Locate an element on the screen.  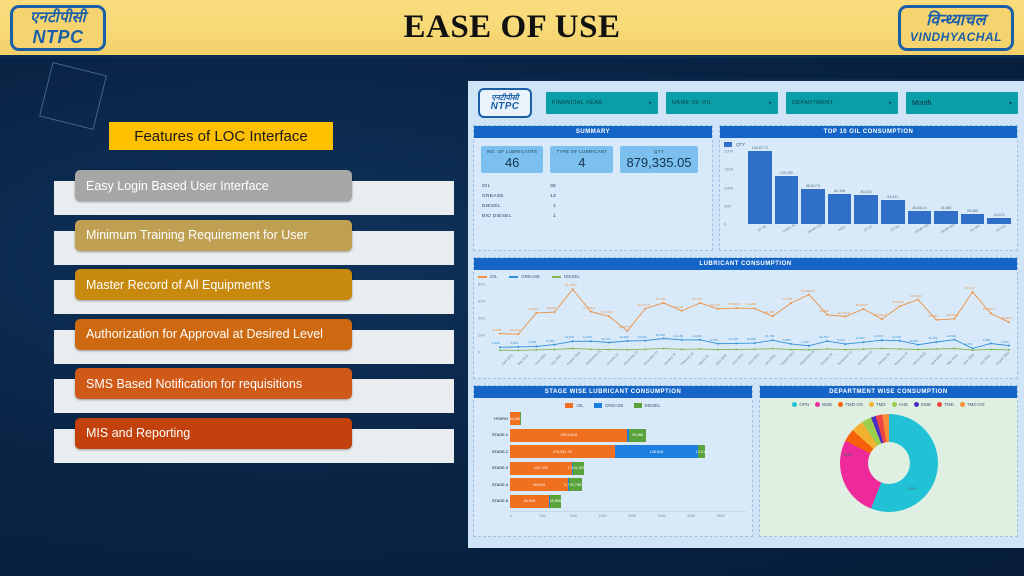
segment-value-label: 64,940 is located at coordinates (529, 501).